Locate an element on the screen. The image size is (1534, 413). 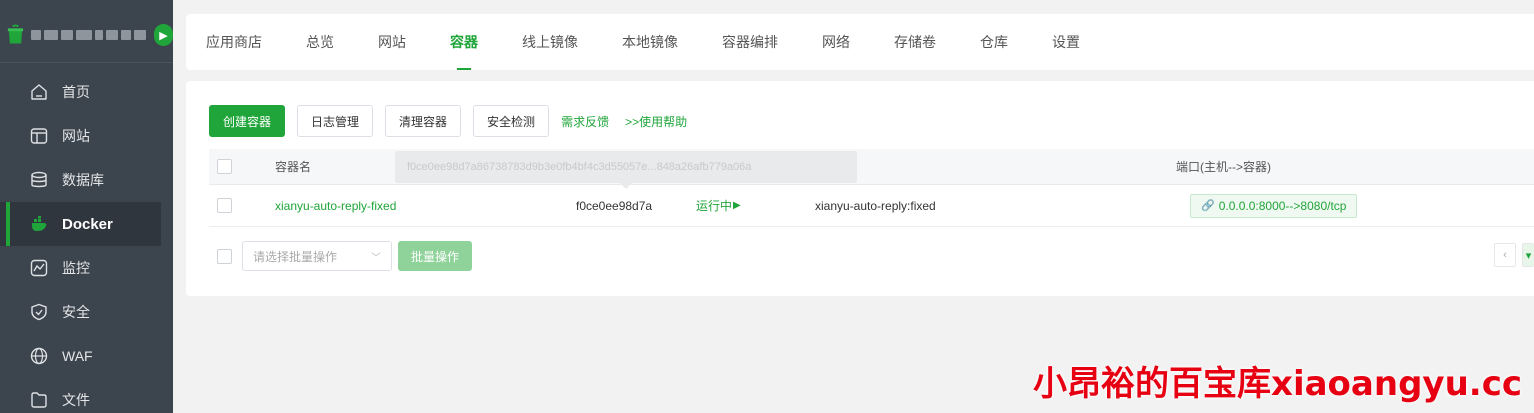
tab-registry: 仓库 is located at coordinates (994, 42).